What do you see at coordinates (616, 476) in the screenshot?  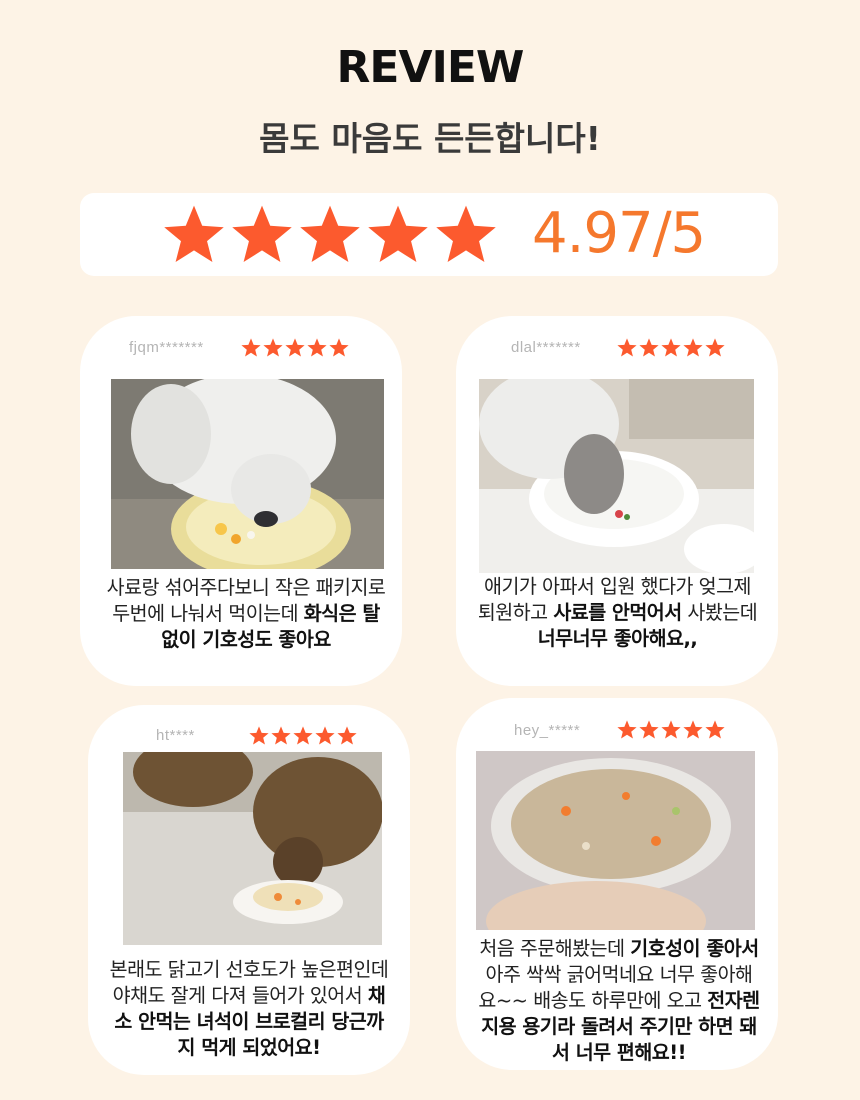 I see `dog-bowl-photo` at bounding box center [616, 476].